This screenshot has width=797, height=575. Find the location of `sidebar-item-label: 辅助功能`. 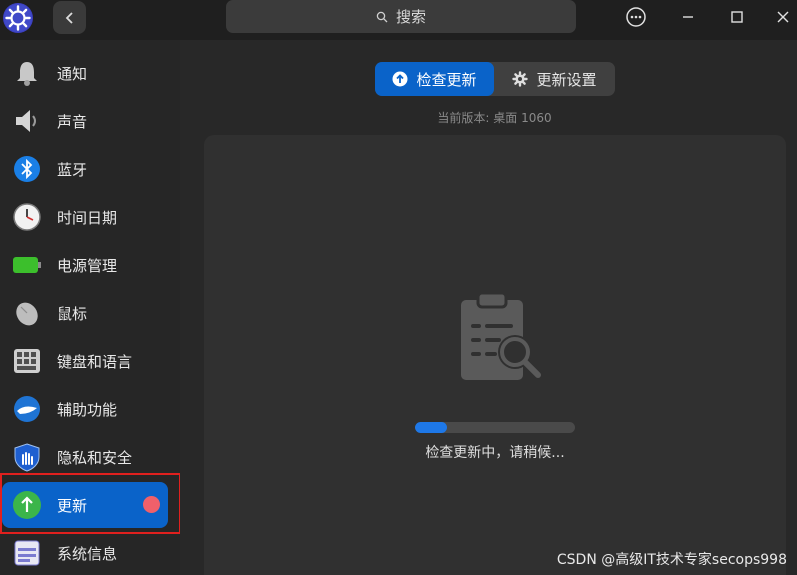

sidebar-item-label: 辅助功能 is located at coordinates (87, 409).